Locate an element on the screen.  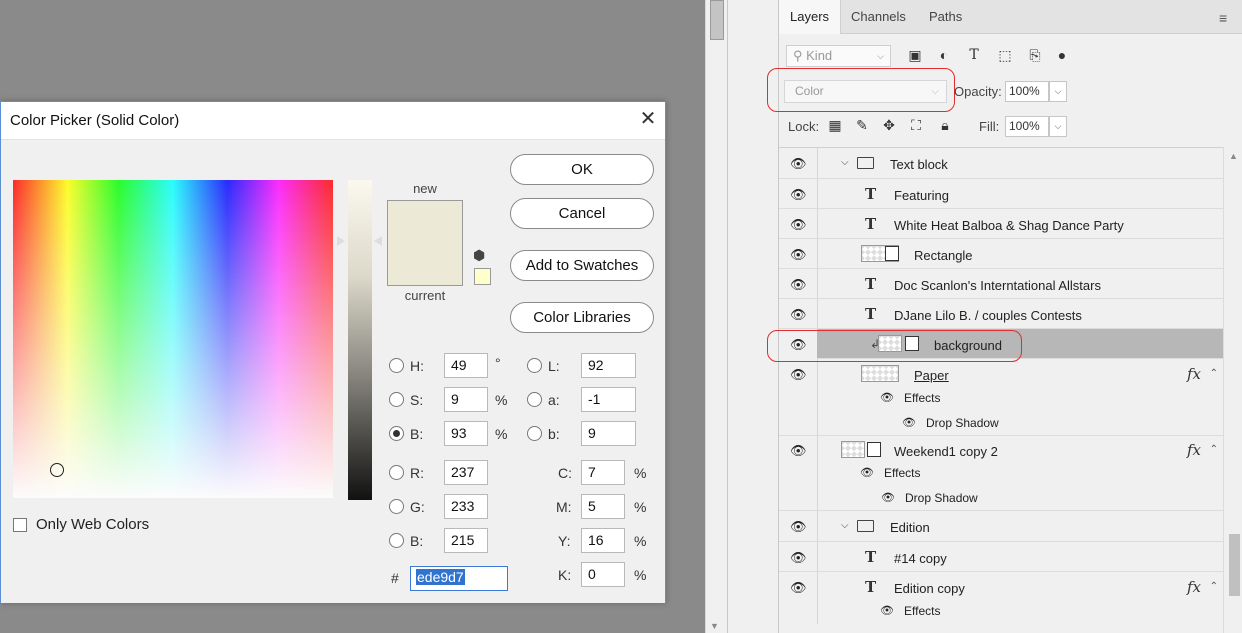
opacity-dropdown-icon: ⌵ is located at coordinates (1058, 91).